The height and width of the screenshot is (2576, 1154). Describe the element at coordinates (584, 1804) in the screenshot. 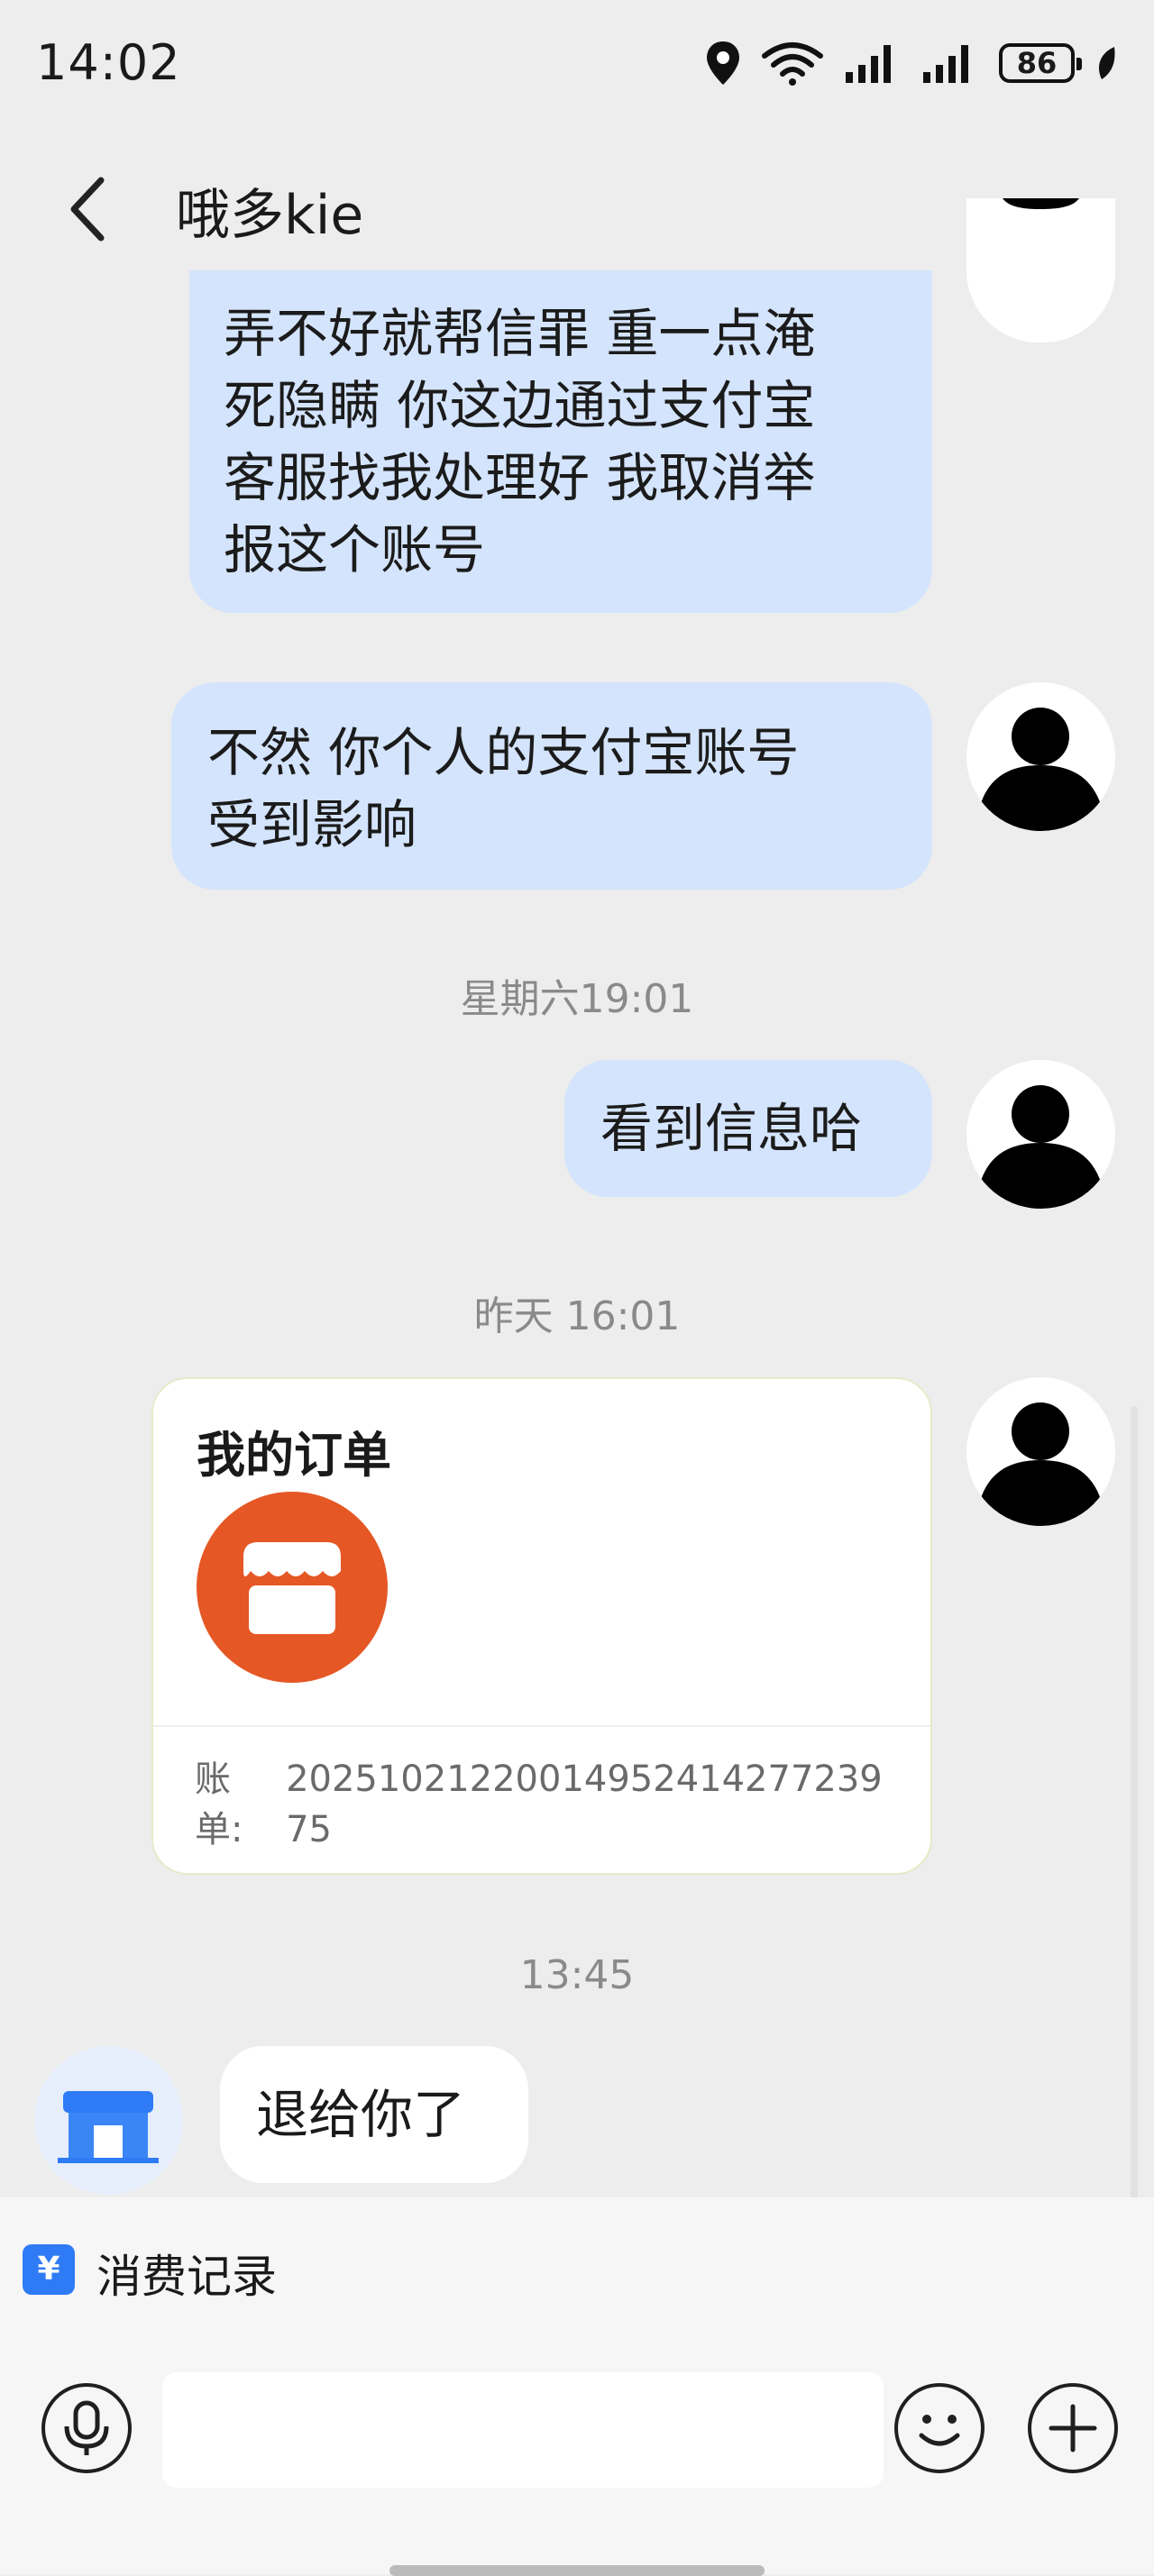

I see `order-bill-number: 2025102122001495241427723975` at that location.